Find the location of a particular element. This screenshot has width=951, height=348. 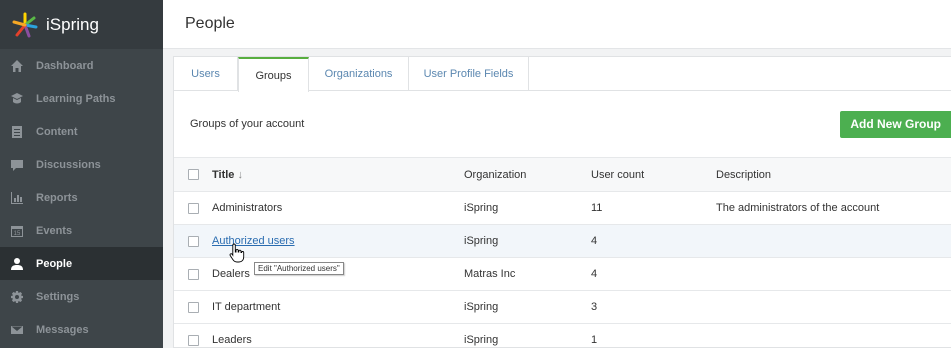

calendar-icon: 15 is located at coordinates (17, 231).